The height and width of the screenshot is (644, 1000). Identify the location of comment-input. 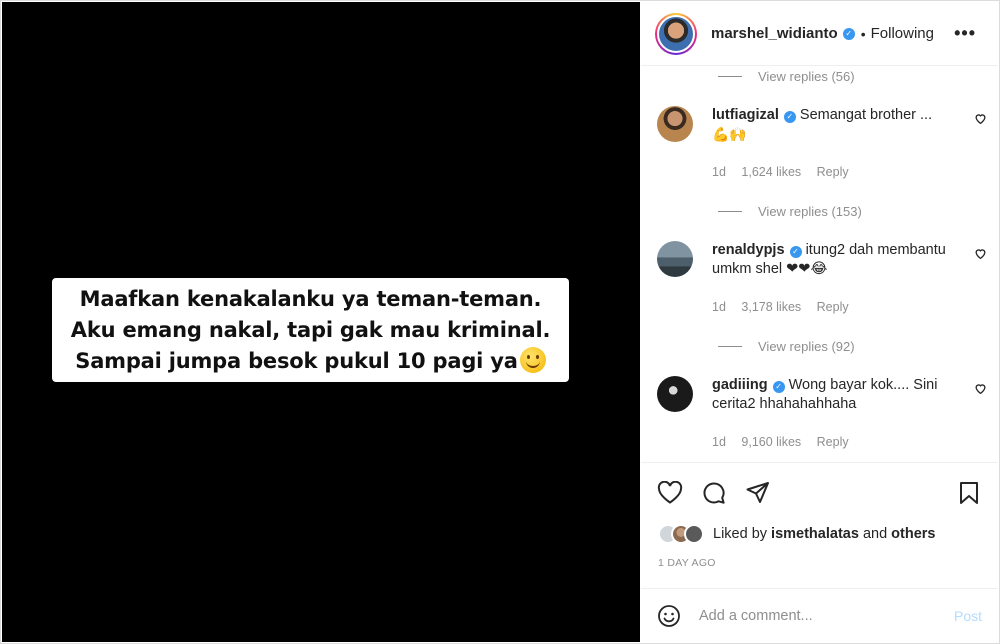
(826, 615).